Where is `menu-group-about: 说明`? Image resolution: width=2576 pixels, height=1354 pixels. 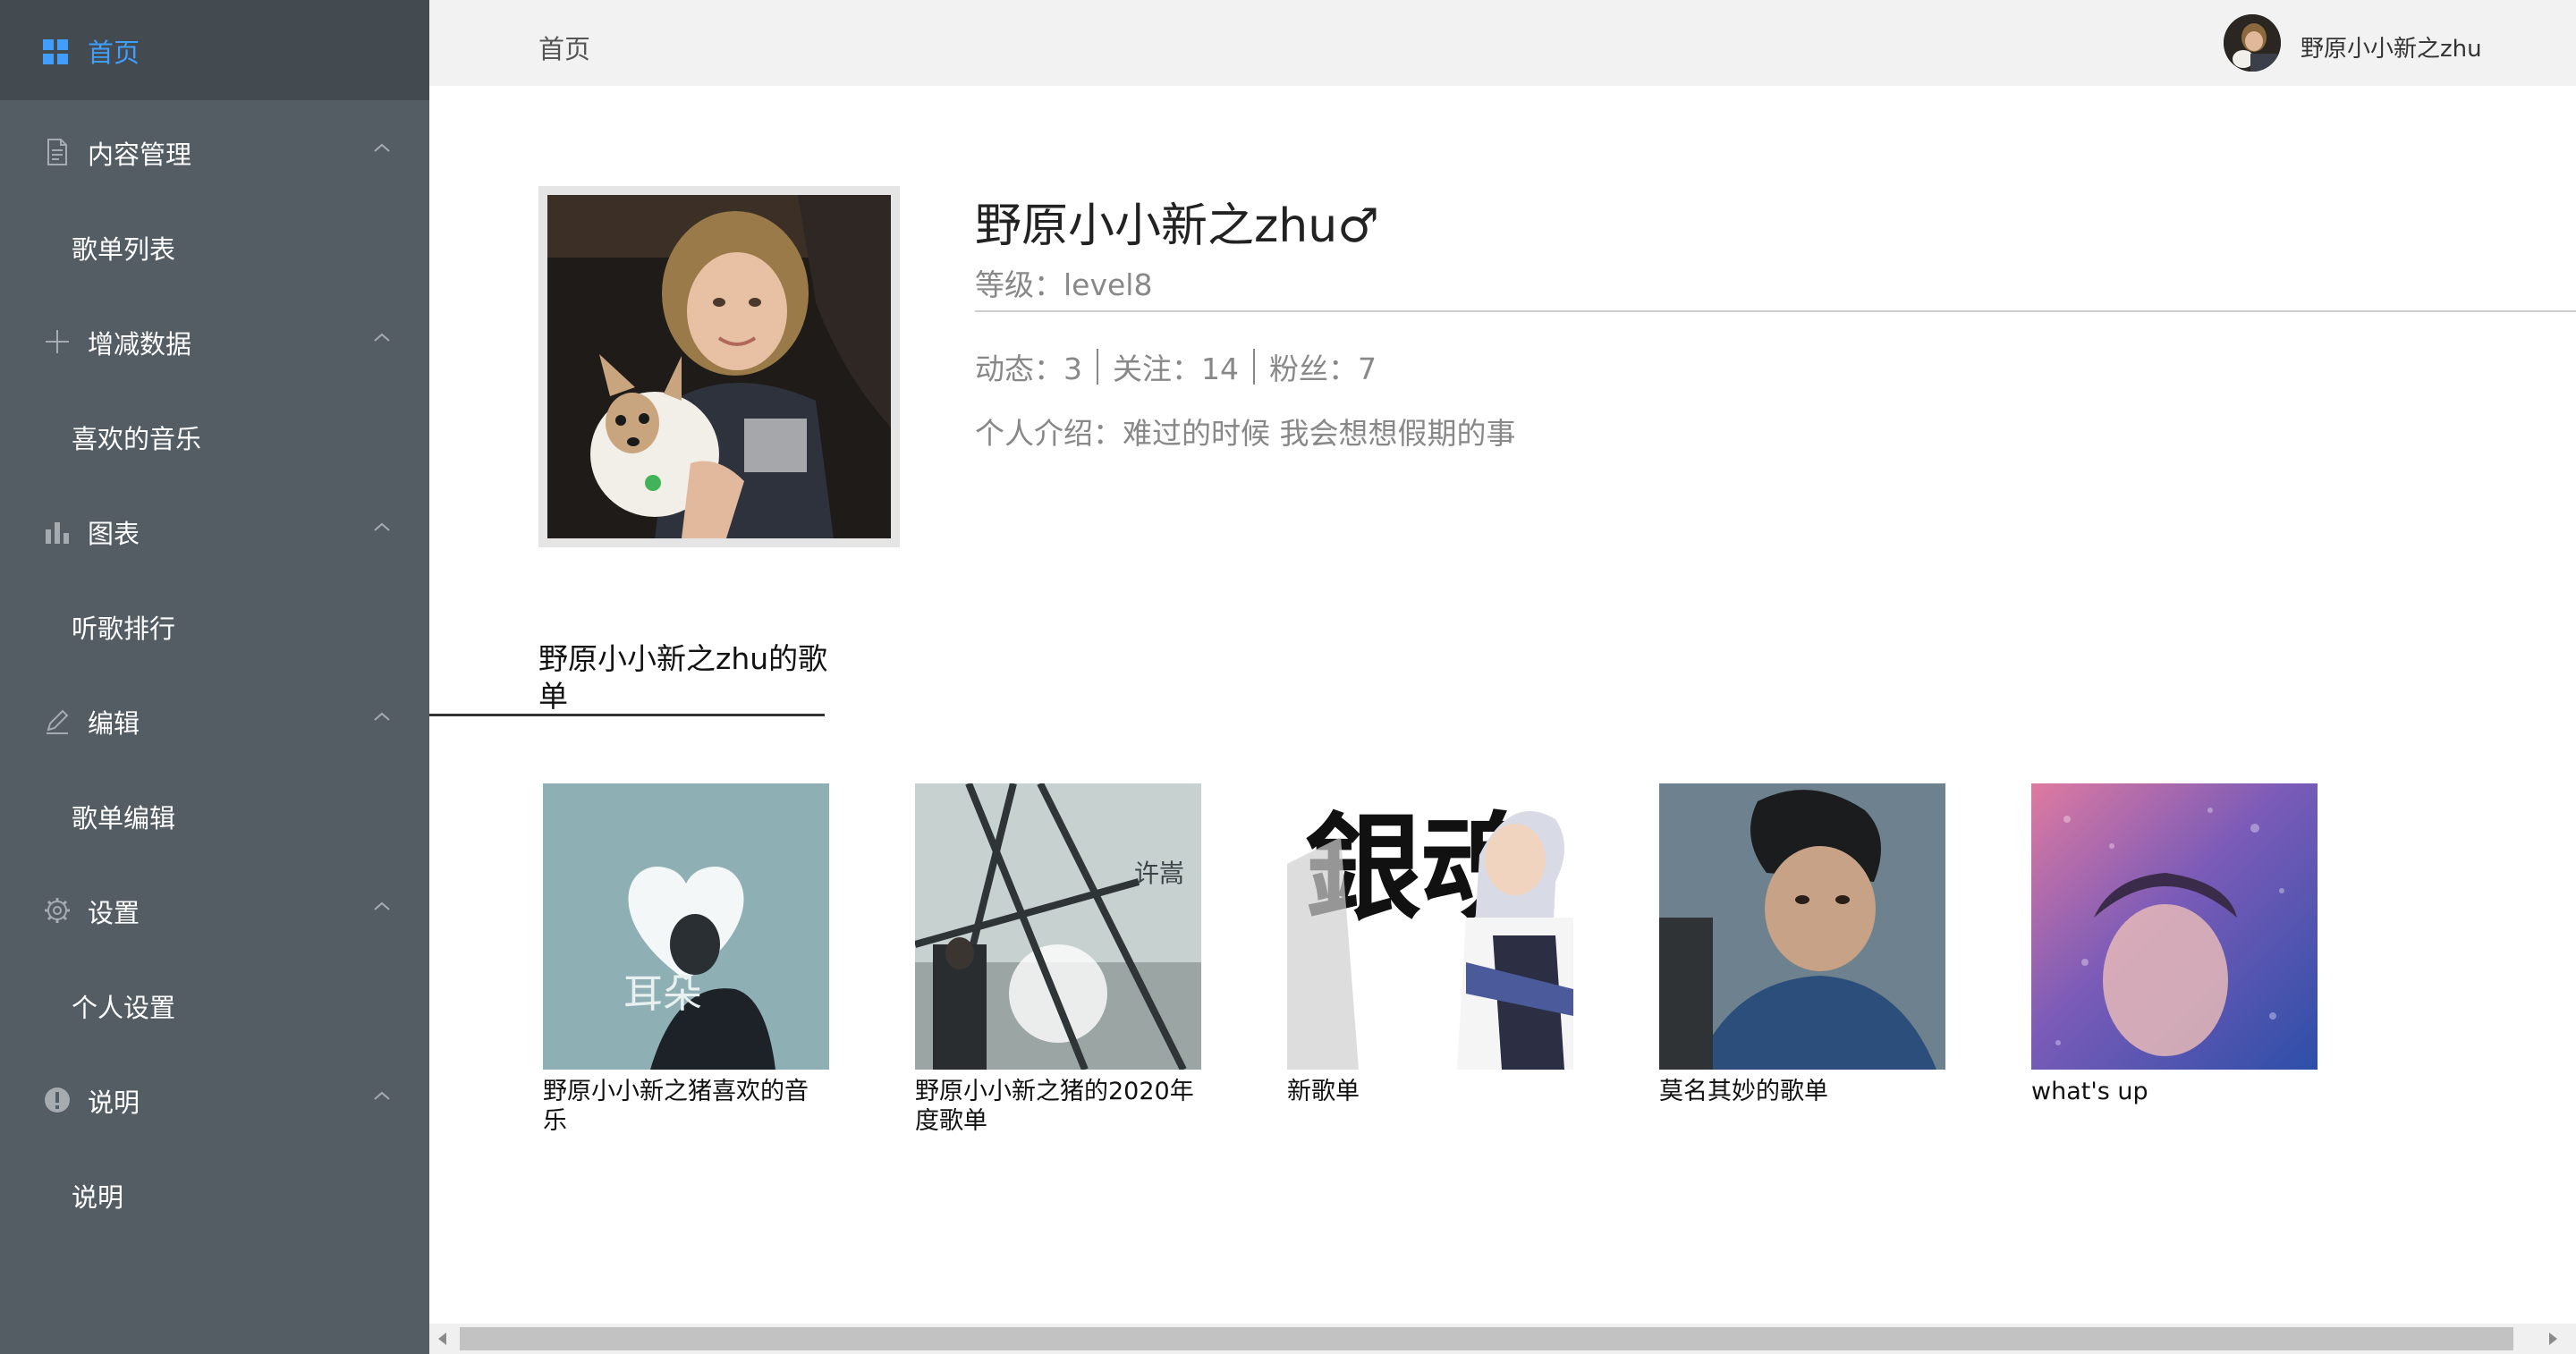
menu-group-about: 说明 is located at coordinates (214, 1099).